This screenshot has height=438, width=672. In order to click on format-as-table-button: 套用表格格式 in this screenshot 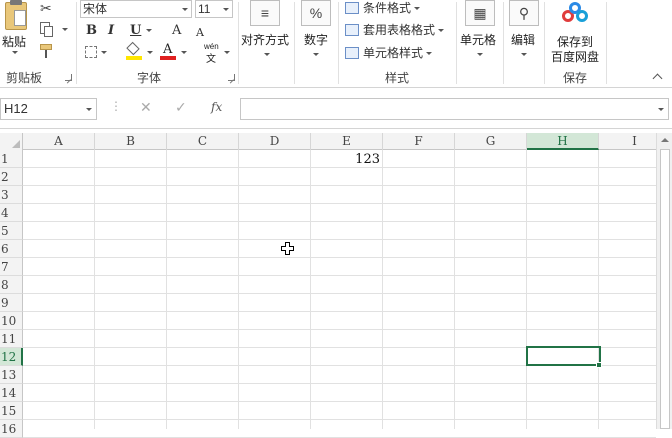, I will do `click(395, 30)`.